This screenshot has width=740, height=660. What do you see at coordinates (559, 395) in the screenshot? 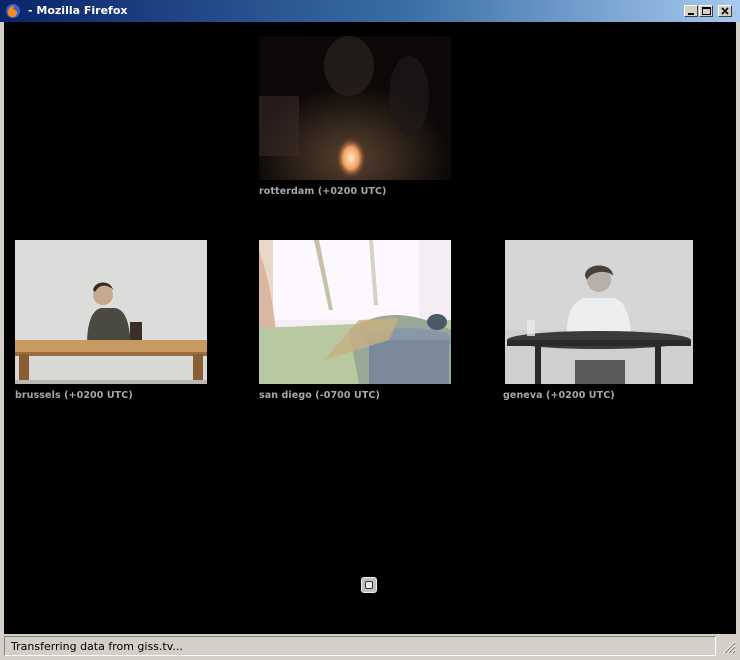
I see `stream-caption-geneva: geneva (+0200 UTC)` at bounding box center [559, 395].